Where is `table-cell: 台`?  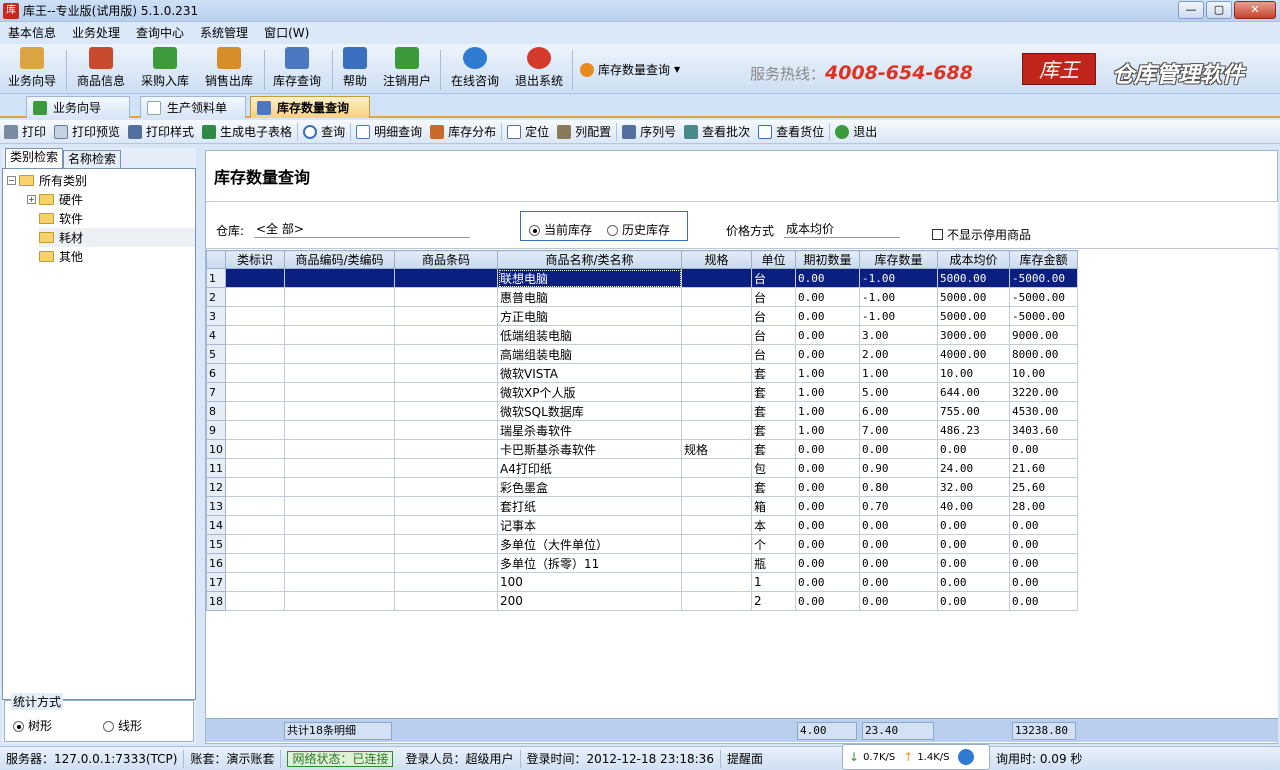
table-cell: 台 is located at coordinates (773, 354).